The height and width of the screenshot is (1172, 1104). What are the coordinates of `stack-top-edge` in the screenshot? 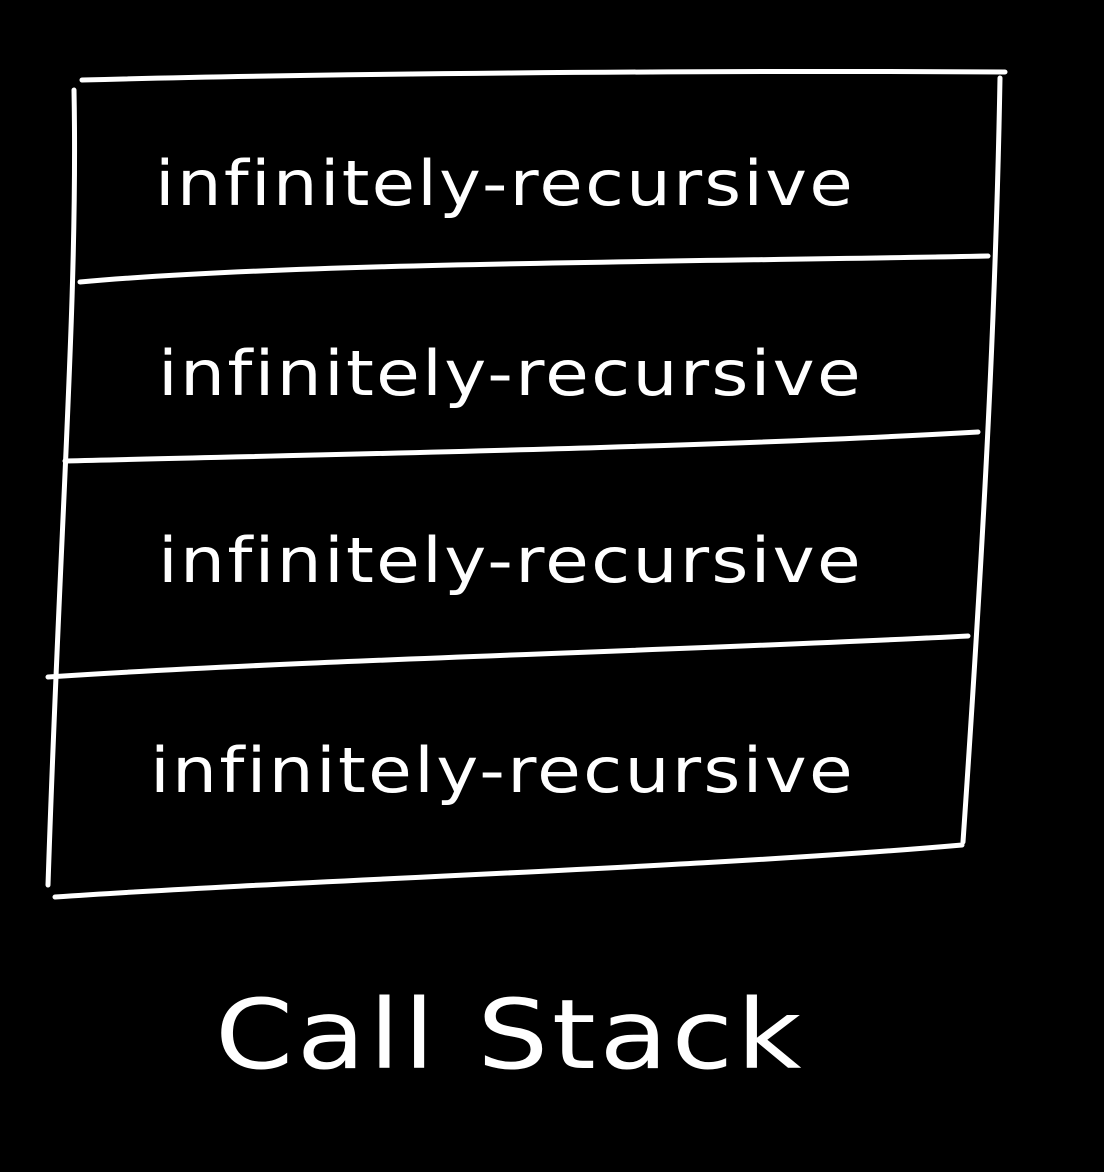 It's located at (543, 75).